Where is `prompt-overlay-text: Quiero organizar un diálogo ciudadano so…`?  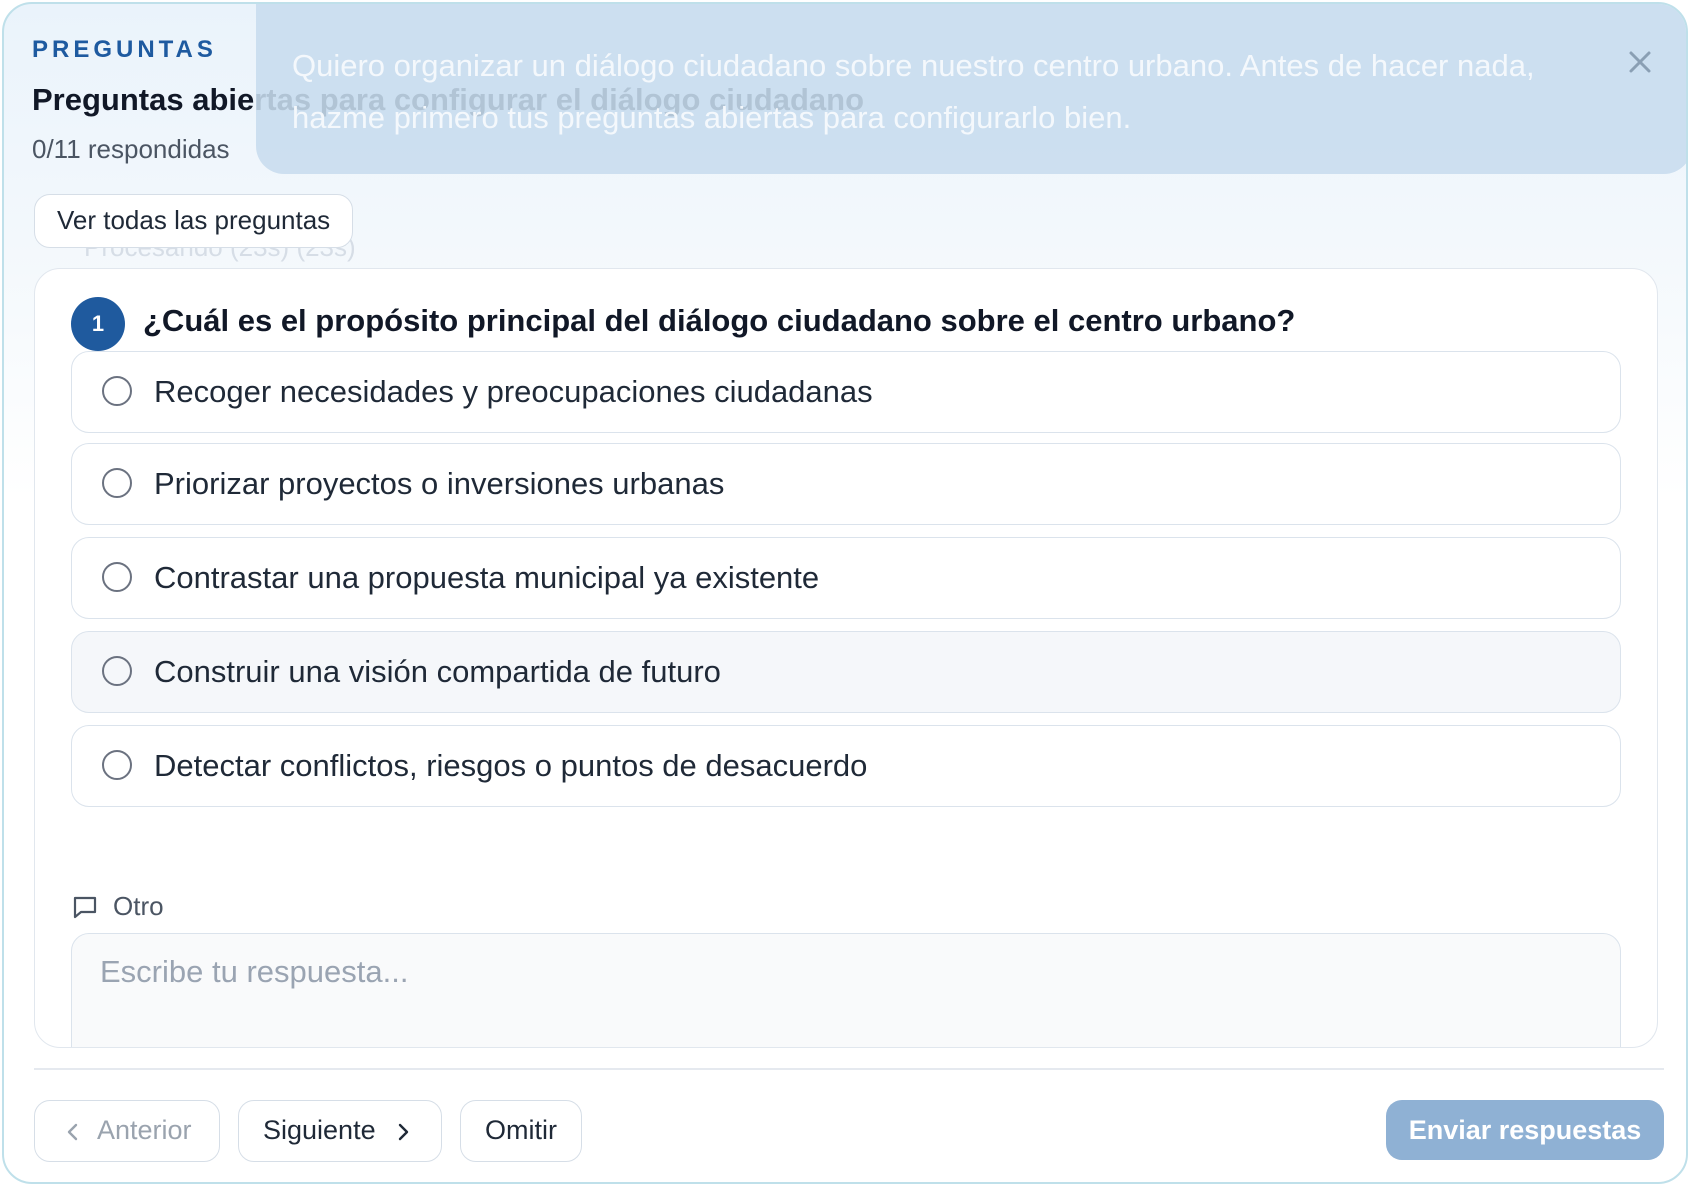
prompt-overlay-text: Quiero organizar un diálogo ciudadano so… is located at coordinates (913, 91).